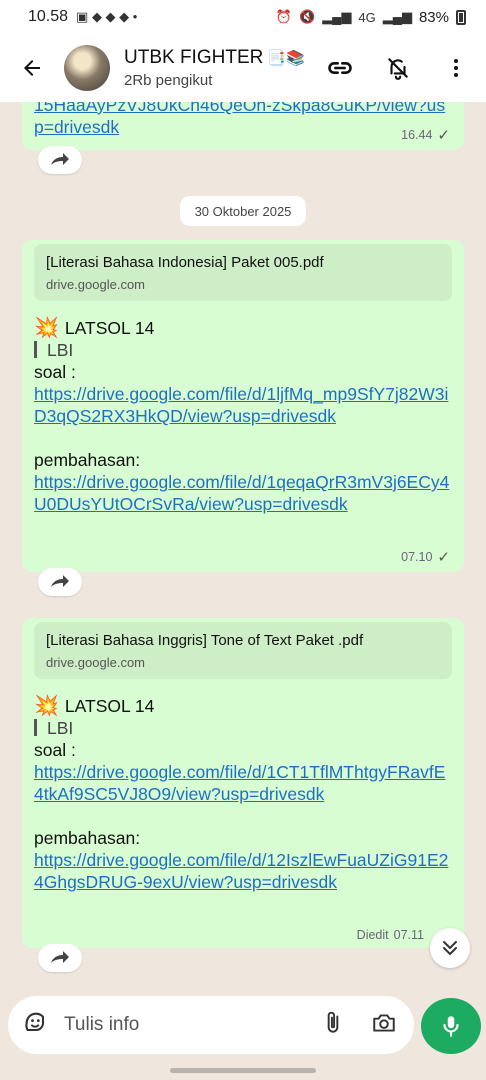 The height and width of the screenshot is (1080, 486). What do you see at coordinates (333, 1022) in the screenshot?
I see `paperclip-icon` at bounding box center [333, 1022].